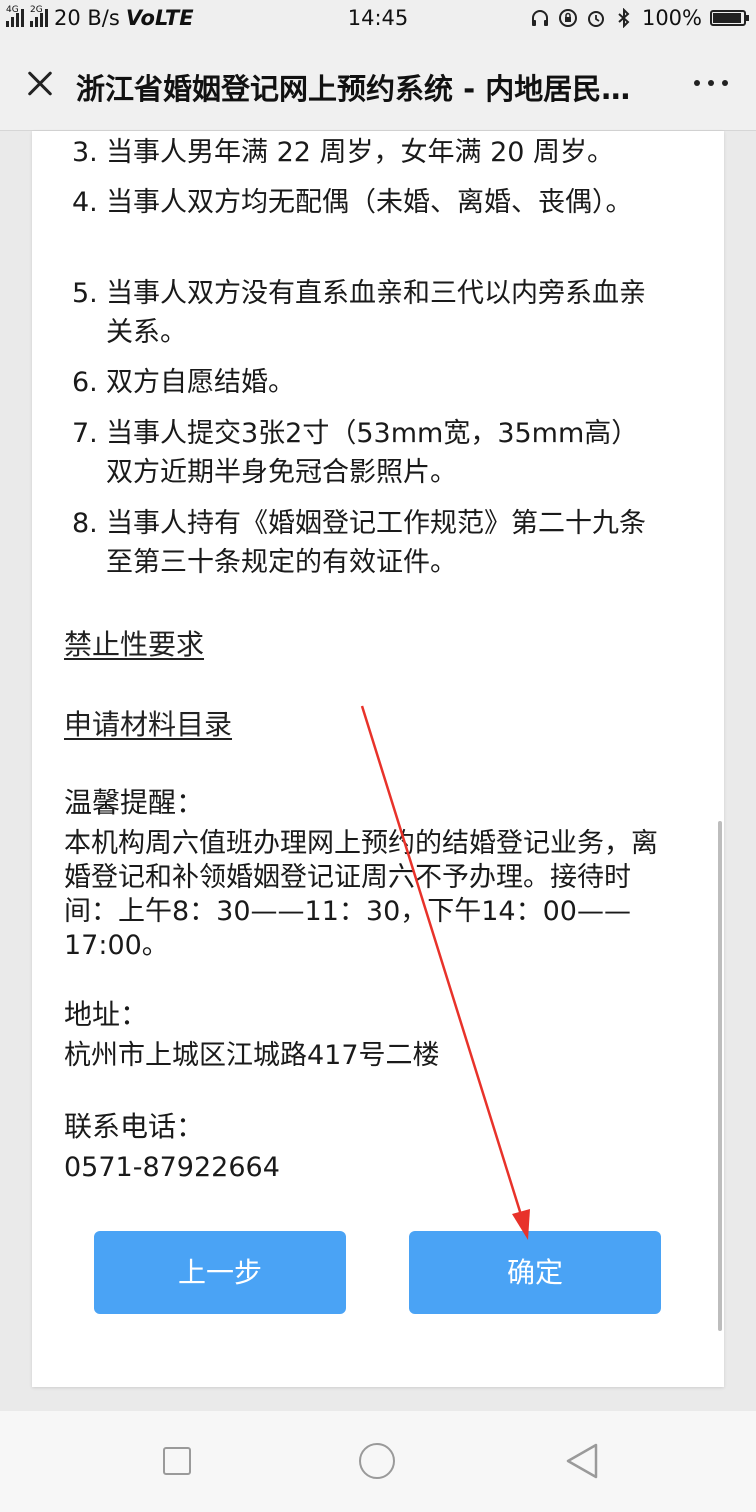 The height and width of the screenshot is (1512, 756). What do you see at coordinates (729, 18) in the screenshot?
I see `battery-icon` at bounding box center [729, 18].